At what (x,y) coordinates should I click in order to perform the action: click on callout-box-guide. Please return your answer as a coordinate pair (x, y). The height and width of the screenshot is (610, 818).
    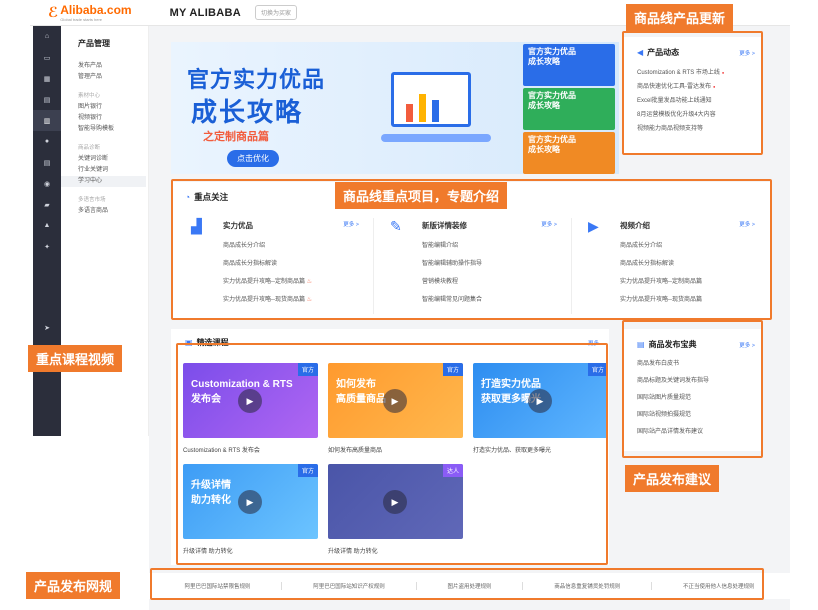
    Looking at the image, I should click on (692, 389).